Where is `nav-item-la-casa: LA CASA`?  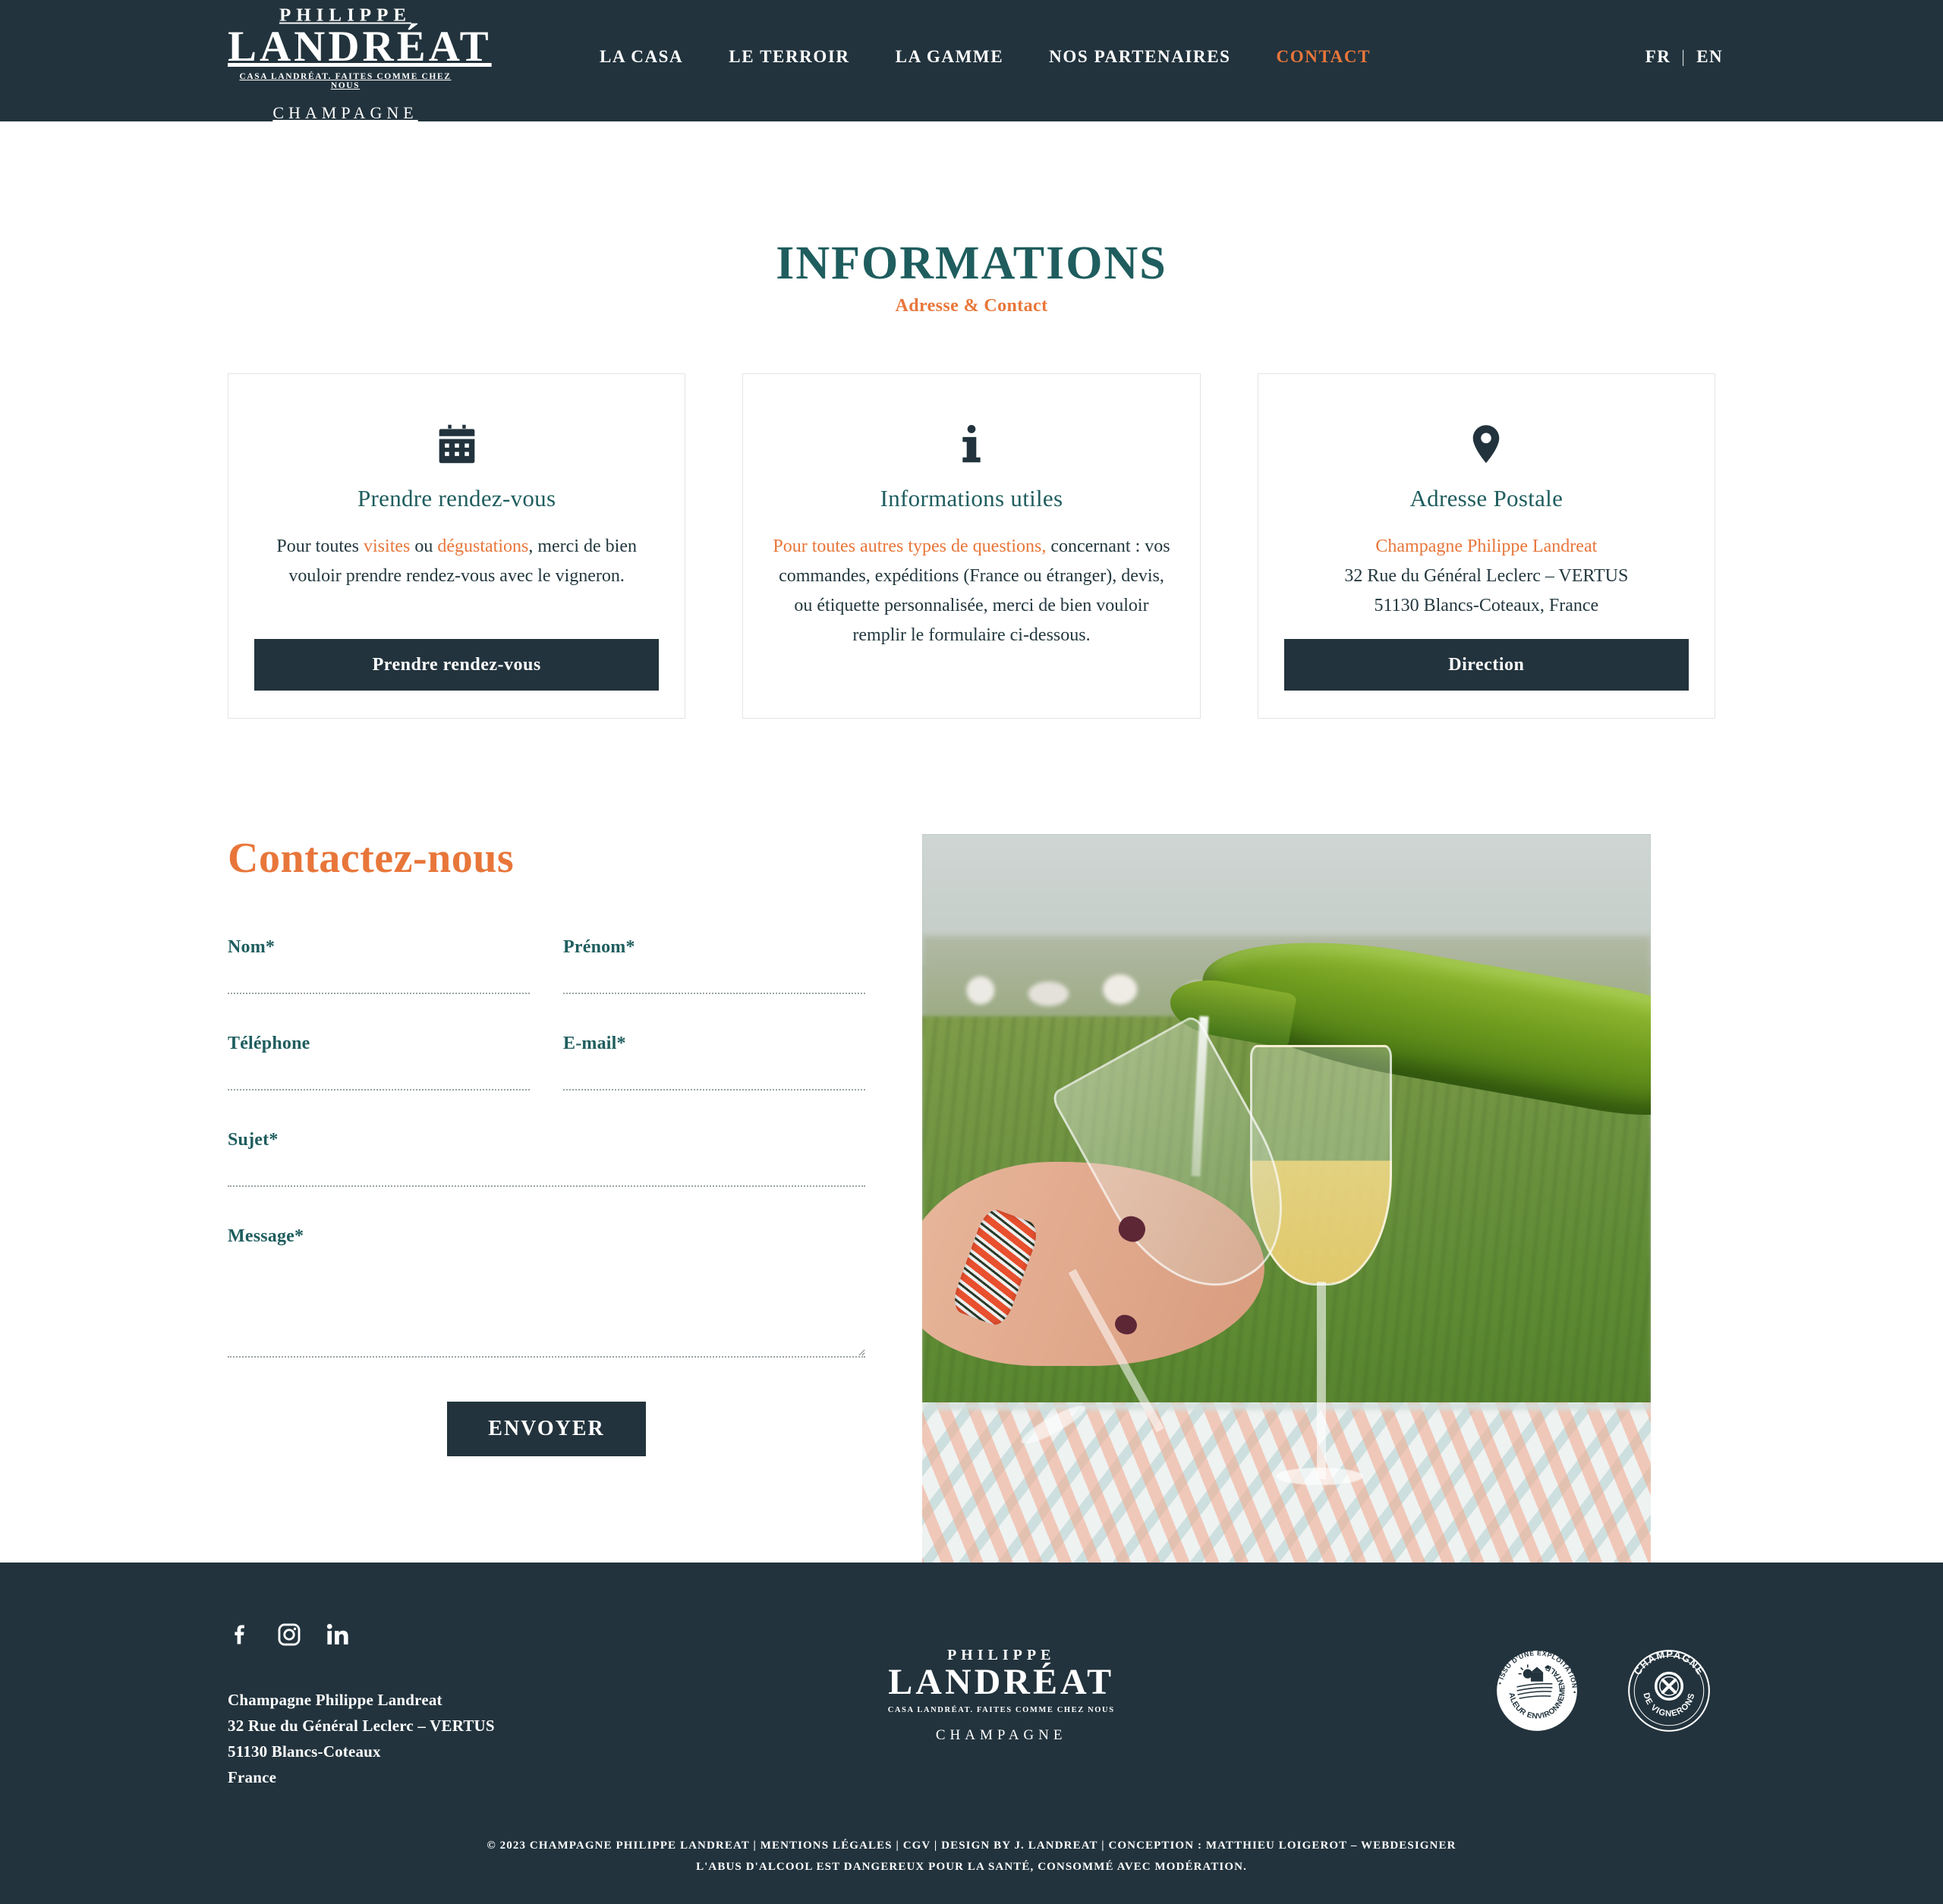
nav-item-la-casa: LA CASA is located at coordinates (641, 57).